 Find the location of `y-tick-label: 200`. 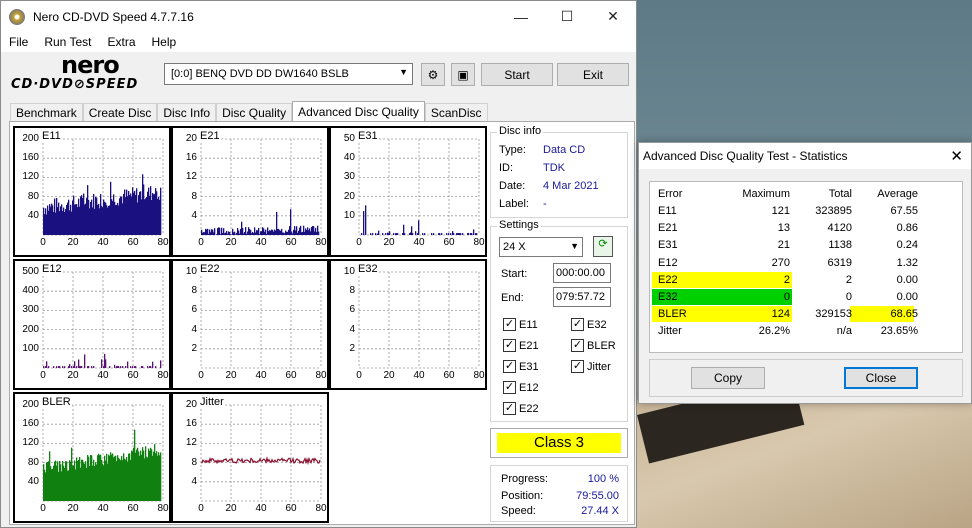

y-tick-label: 200 is located at coordinates (30, 404).